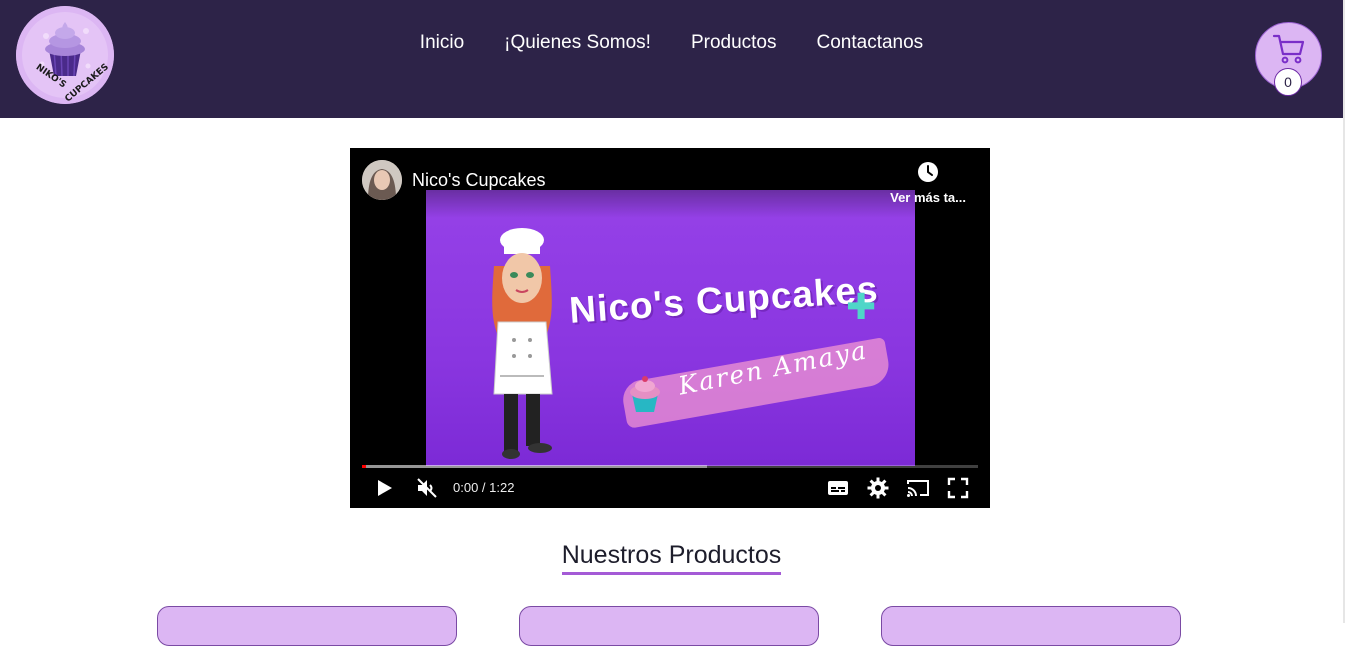 The width and height of the screenshot is (1345, 646). Describe the element at coordinates (484, 487) in the screenshot. I see `video-time: 0:00 / 1:22` at that location.